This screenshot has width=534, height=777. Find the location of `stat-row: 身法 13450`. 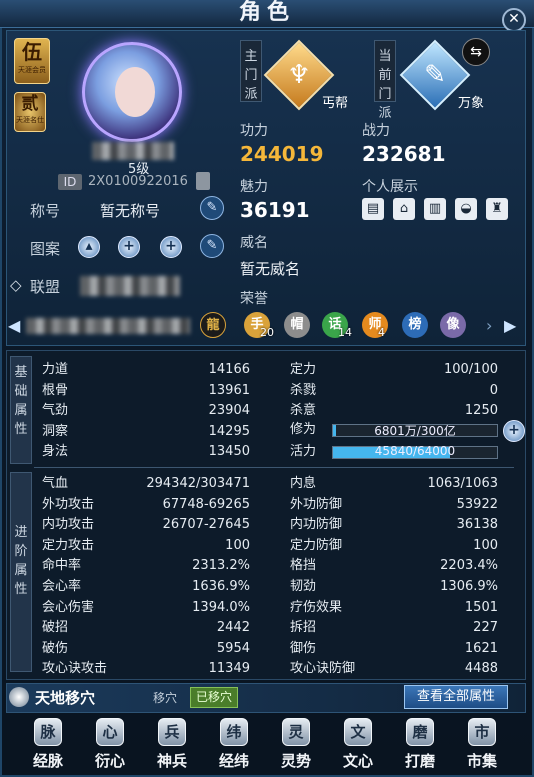

stat-row: 身法 13450 is located at coordinates (146, 452).